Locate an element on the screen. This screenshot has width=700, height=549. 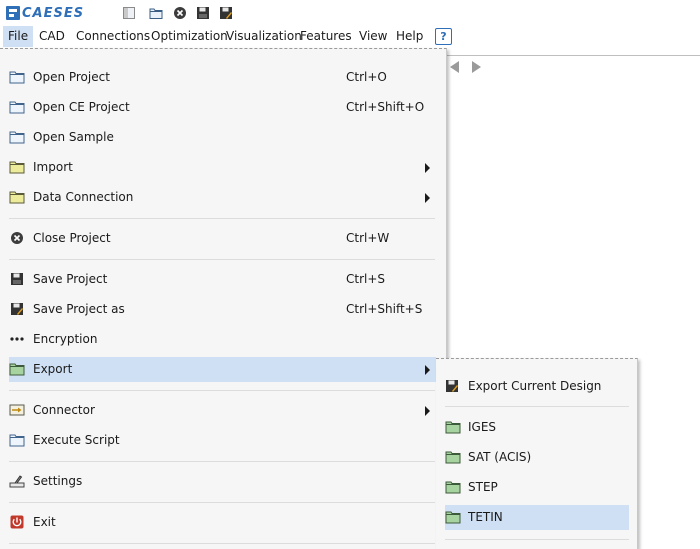
menu-save-project-as: Save Project as Ctrl+Shift+S is located at coordinates (218, 309).